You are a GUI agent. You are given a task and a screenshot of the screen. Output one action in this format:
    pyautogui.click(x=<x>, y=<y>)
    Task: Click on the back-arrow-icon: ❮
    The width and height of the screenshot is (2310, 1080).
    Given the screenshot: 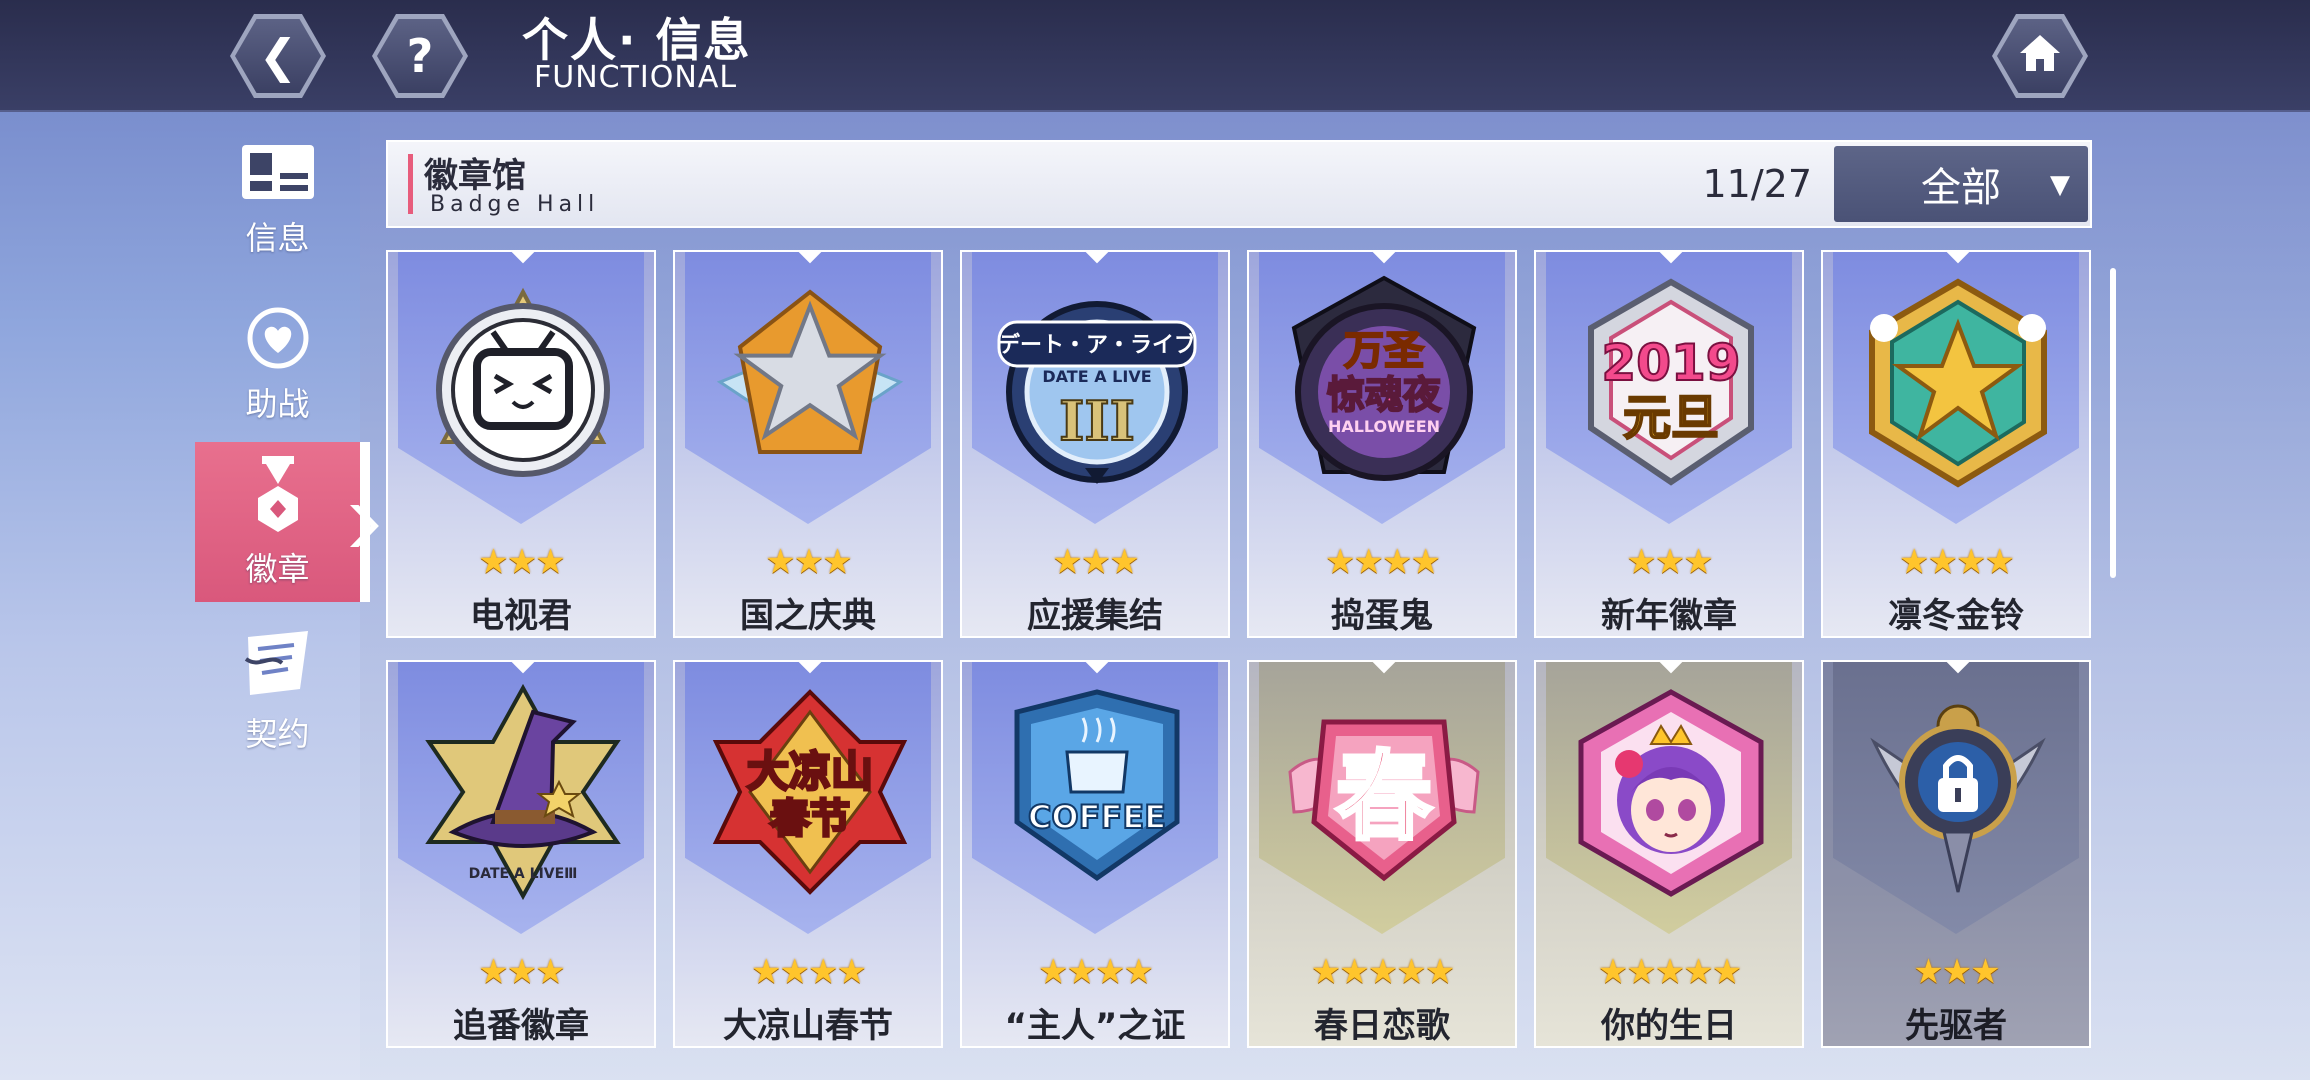 What is the action you would take?
    pyautogui.click(x=278, y=56)
    